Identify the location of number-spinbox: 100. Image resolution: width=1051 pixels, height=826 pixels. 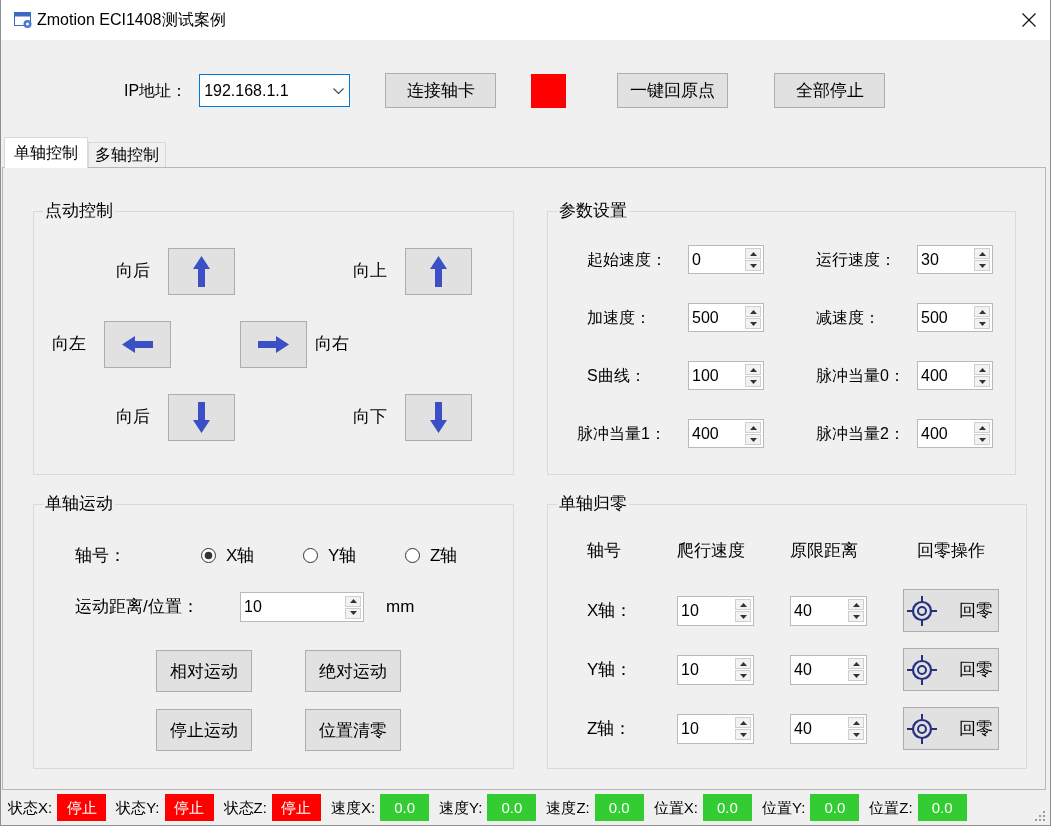
(726, 375).